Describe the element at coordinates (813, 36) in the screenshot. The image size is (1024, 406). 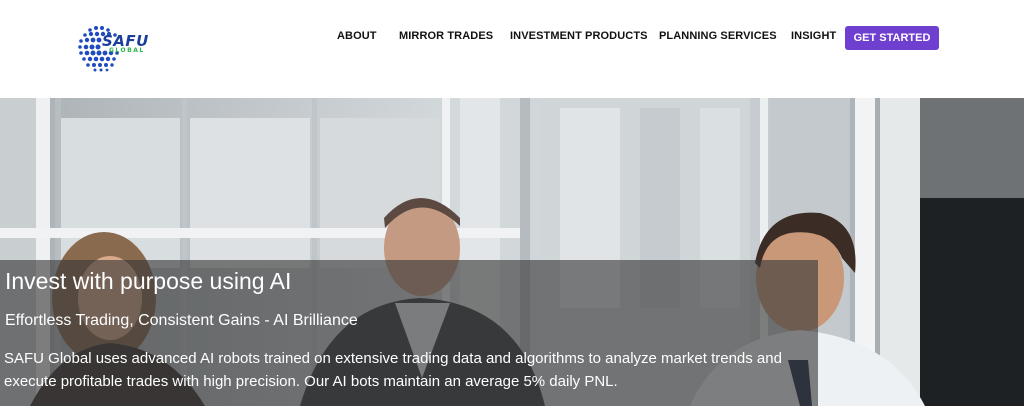
I see `nav-insight: INSIGHT` at that location.